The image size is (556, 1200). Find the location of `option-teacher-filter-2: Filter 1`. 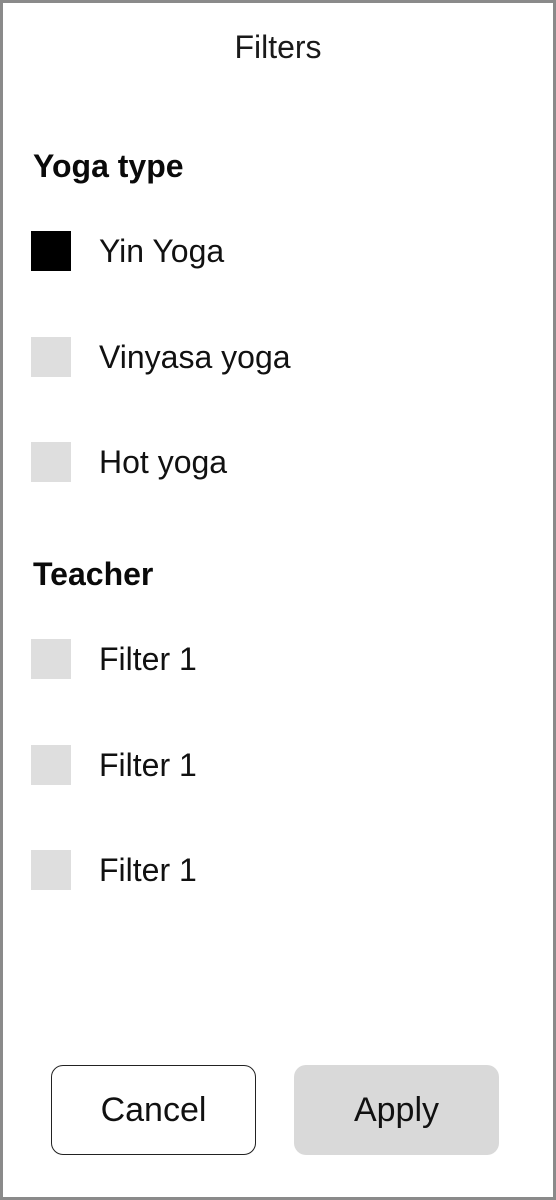

option-teacher-filter-2: Filter 1 is located at coordinates (114, 765).